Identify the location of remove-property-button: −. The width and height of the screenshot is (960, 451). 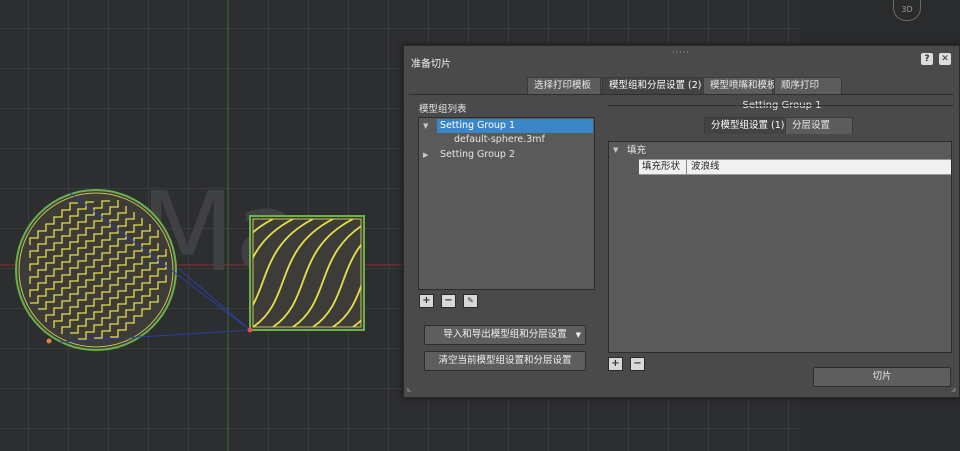
(637, 364).